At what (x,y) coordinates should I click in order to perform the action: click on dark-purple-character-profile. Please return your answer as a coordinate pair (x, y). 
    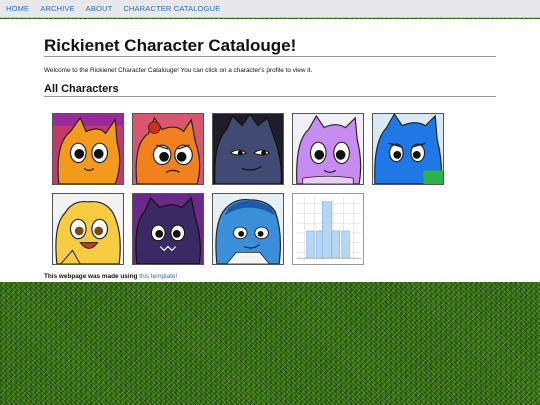
    Looking at the image, I should click on (168, 229).